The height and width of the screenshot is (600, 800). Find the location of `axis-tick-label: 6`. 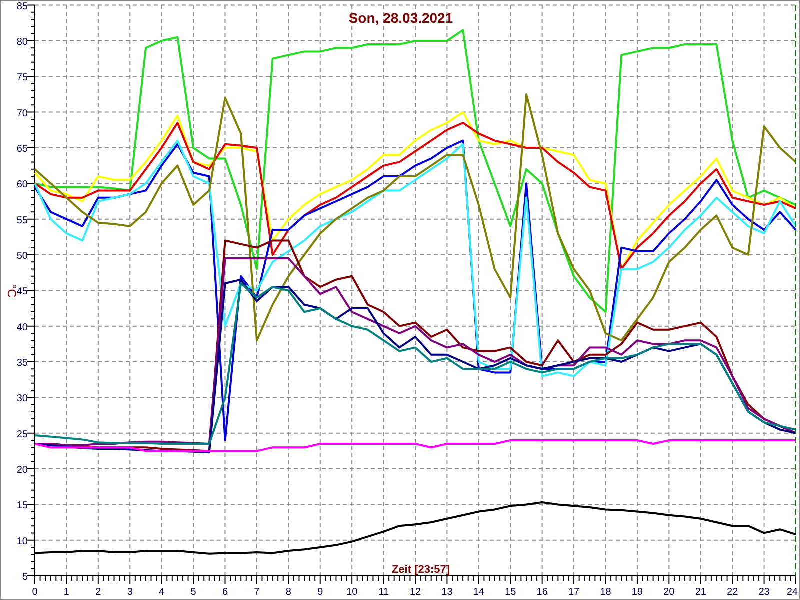

axis-tick-label: 6 is located at coordinates (225, 592).